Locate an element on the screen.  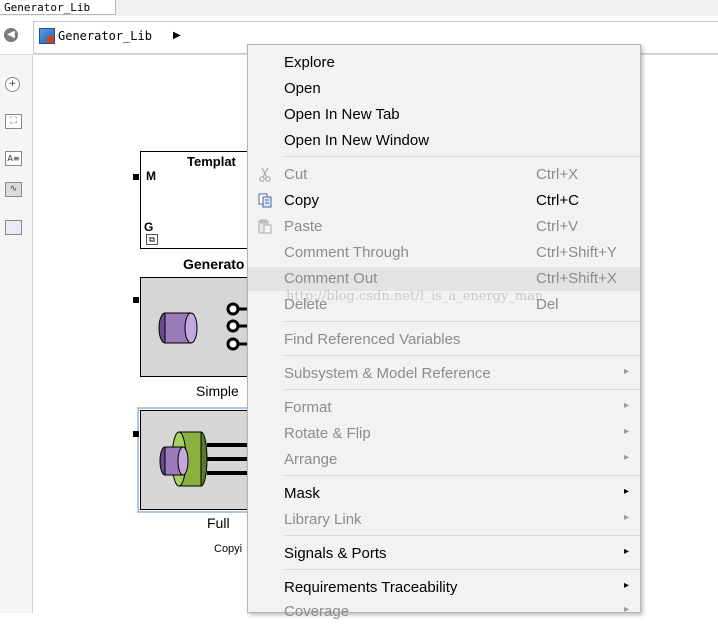
menu-item-subsystem-model-reference: Subsystem & Model Reference ▸ is located at coordinates (444, 374).